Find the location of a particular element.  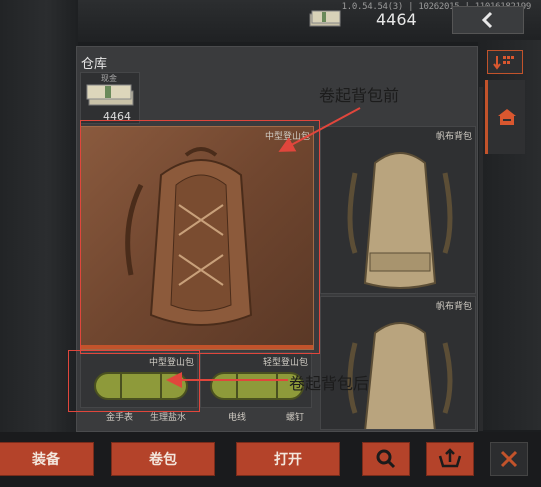

item-progress-bar is located at coordinates (197, 347).